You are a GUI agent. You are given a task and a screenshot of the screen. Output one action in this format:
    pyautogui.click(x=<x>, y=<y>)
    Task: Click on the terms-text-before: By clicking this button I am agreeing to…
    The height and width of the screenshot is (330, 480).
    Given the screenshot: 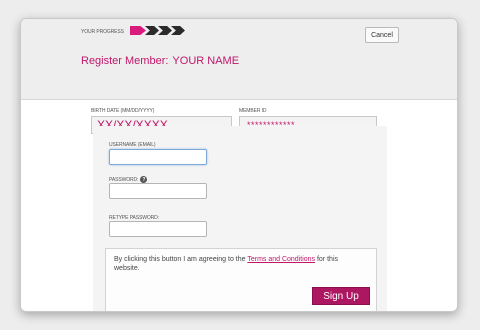 What is the action you would take?
    pyautogui.click(x=181, y=259)
    